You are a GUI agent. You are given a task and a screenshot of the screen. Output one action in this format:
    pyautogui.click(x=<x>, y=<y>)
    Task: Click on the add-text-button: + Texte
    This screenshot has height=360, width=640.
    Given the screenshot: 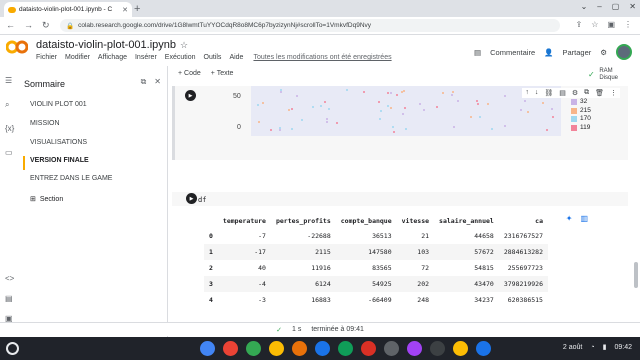 What is the action you would take?
    pyautogui.click(x=222, y=73)
    